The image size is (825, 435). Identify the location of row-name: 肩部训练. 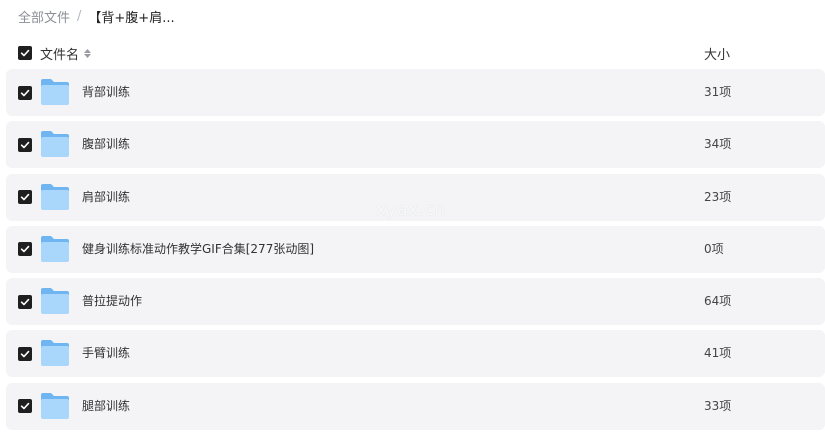
(106, 197).